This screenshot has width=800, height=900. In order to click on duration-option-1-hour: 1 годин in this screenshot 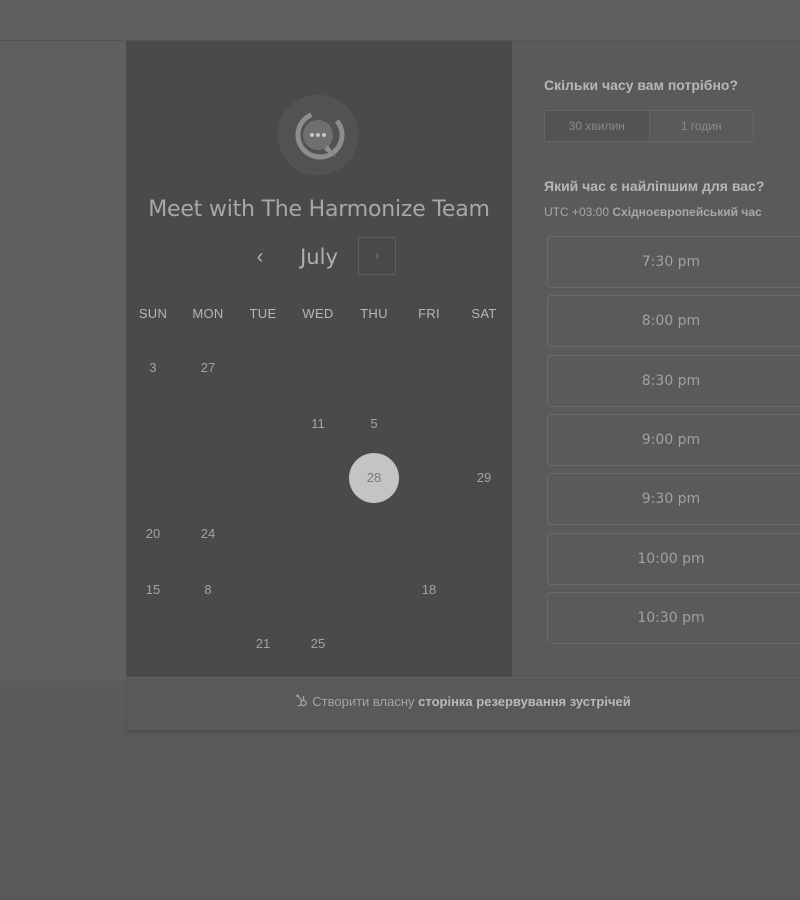, I will do `click(702, 126)`.